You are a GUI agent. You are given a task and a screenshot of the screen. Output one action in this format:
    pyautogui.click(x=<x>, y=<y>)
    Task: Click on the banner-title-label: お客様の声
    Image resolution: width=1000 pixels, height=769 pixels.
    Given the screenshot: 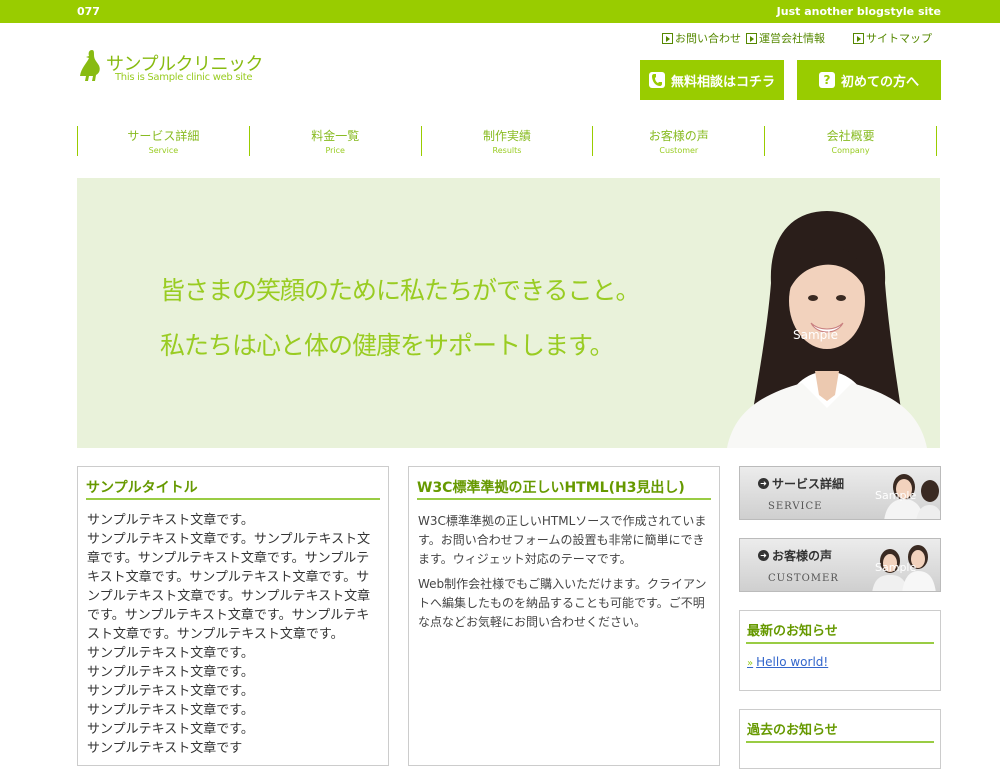 What is the action you would take?
    pyautogui.click(x=802, y=556)
    